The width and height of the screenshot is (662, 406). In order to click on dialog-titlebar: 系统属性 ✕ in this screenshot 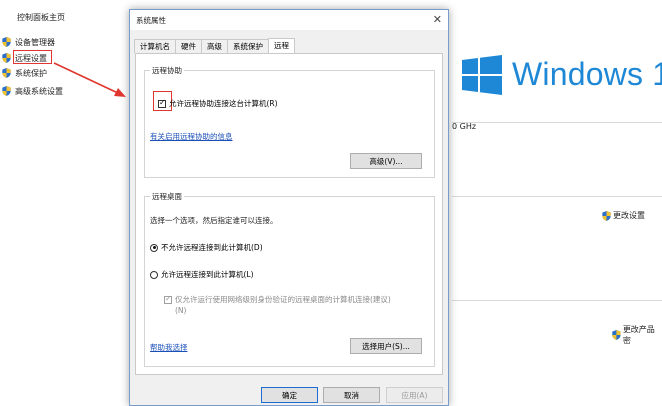, I will do `click(289, 20)`.